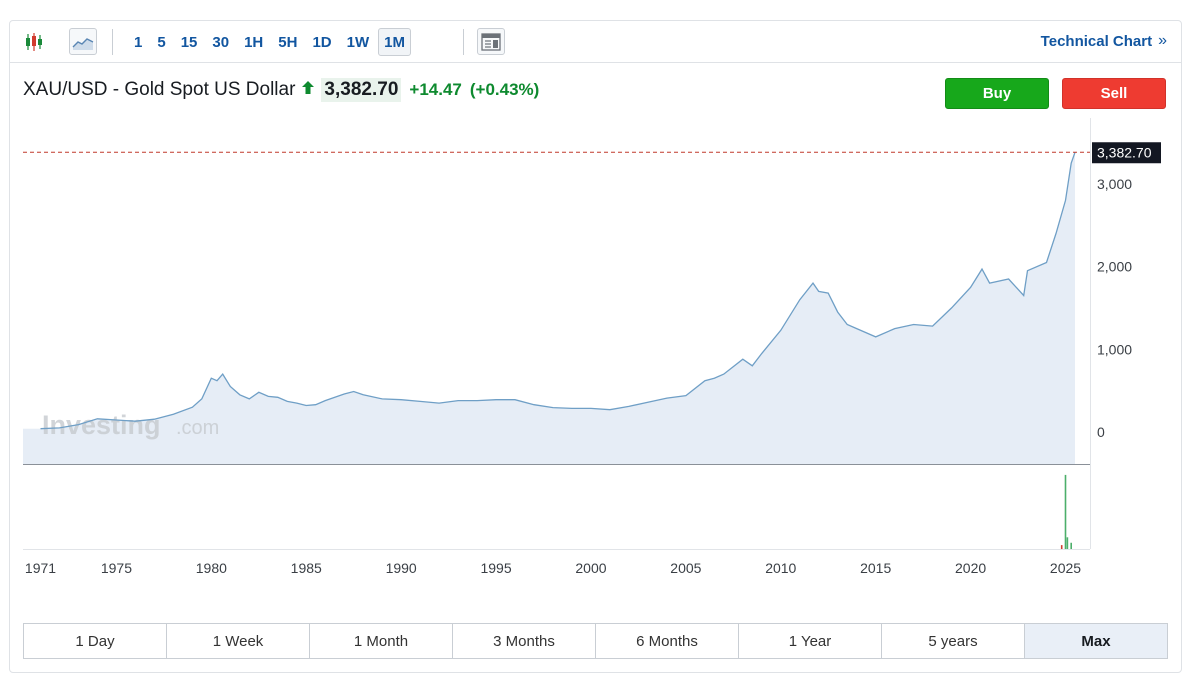 Image resolution: width=1200 pixels, height=686 pixels. Describe the element at coordinates (1096, 41) in the screenshot. I see `technical-chart-label: Technical Chart` at that location.